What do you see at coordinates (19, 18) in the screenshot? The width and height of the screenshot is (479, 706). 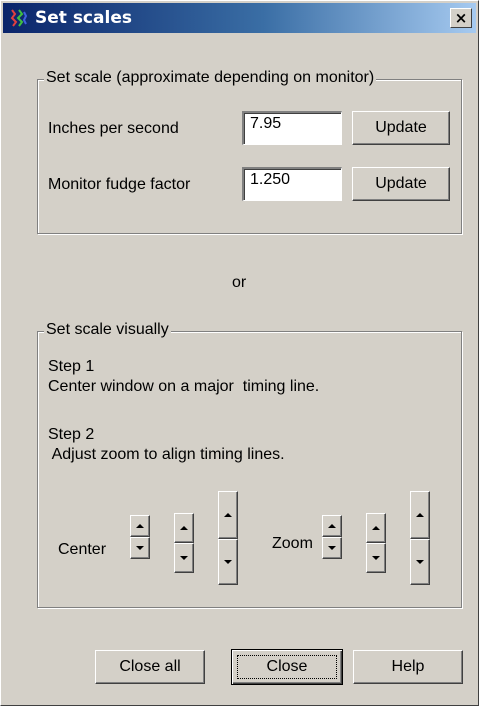 I see `app-waveform-icon` at bounding box center [19, 18].